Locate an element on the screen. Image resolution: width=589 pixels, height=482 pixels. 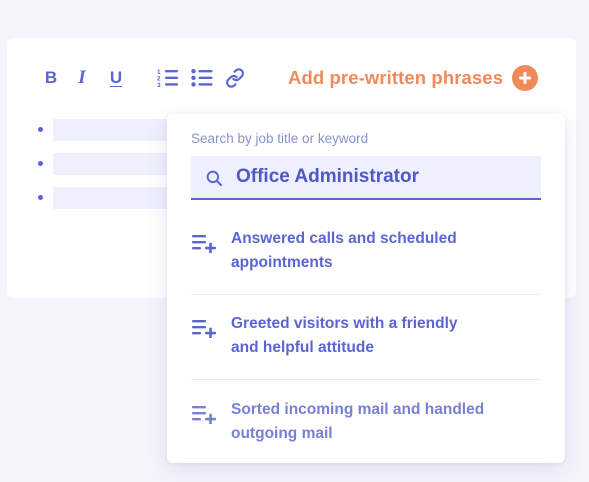
underline-button: U is located at coordinates (116, 78).